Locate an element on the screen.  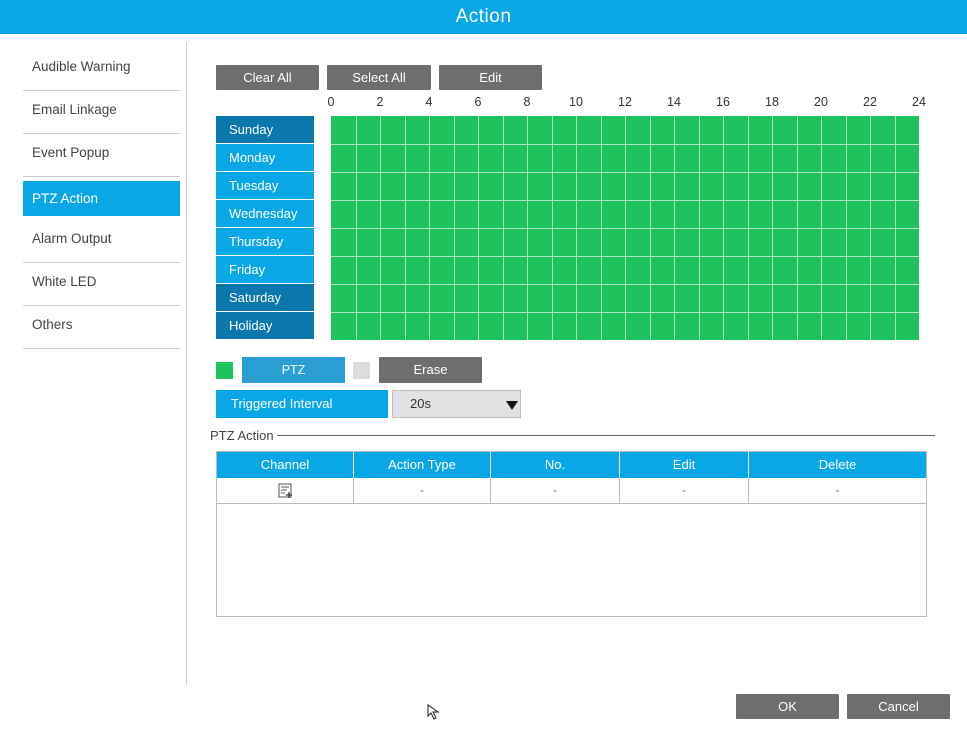
dropdown-arrow-icon is located at coordinates (512, 405).